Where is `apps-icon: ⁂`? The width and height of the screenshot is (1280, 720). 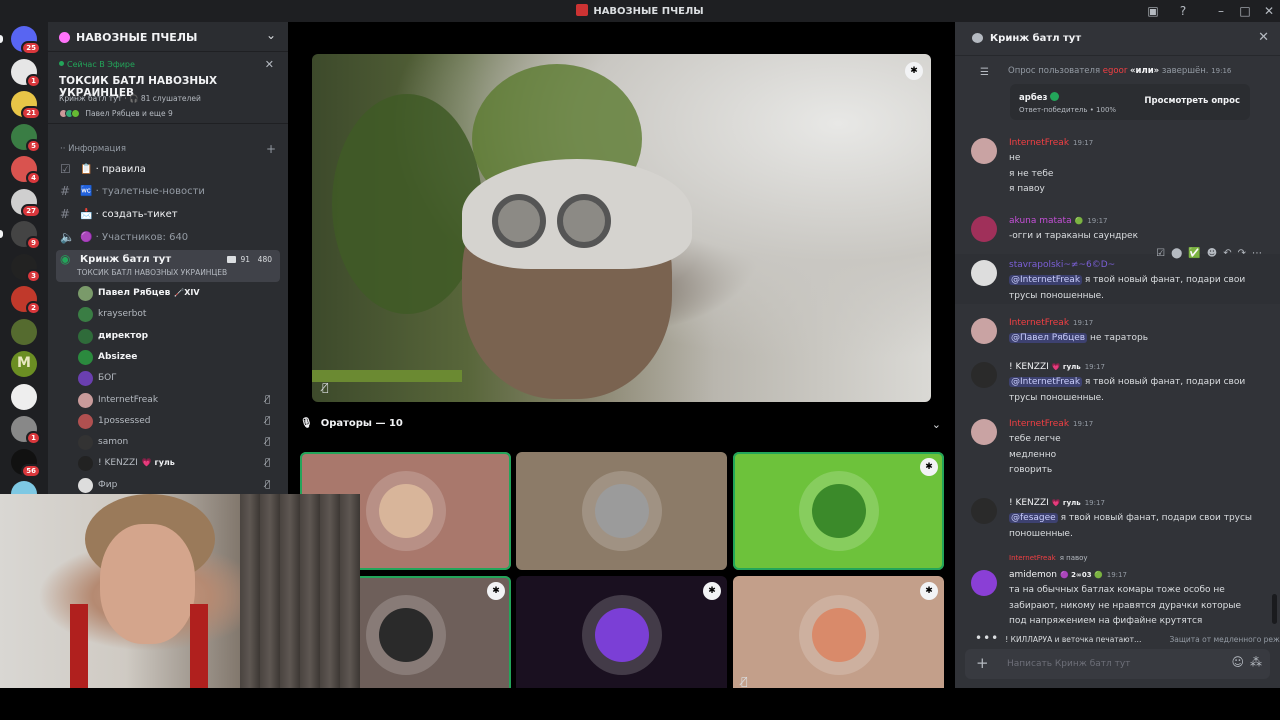
apps-icon: ⁂ is located at coordinates (1256, 662).